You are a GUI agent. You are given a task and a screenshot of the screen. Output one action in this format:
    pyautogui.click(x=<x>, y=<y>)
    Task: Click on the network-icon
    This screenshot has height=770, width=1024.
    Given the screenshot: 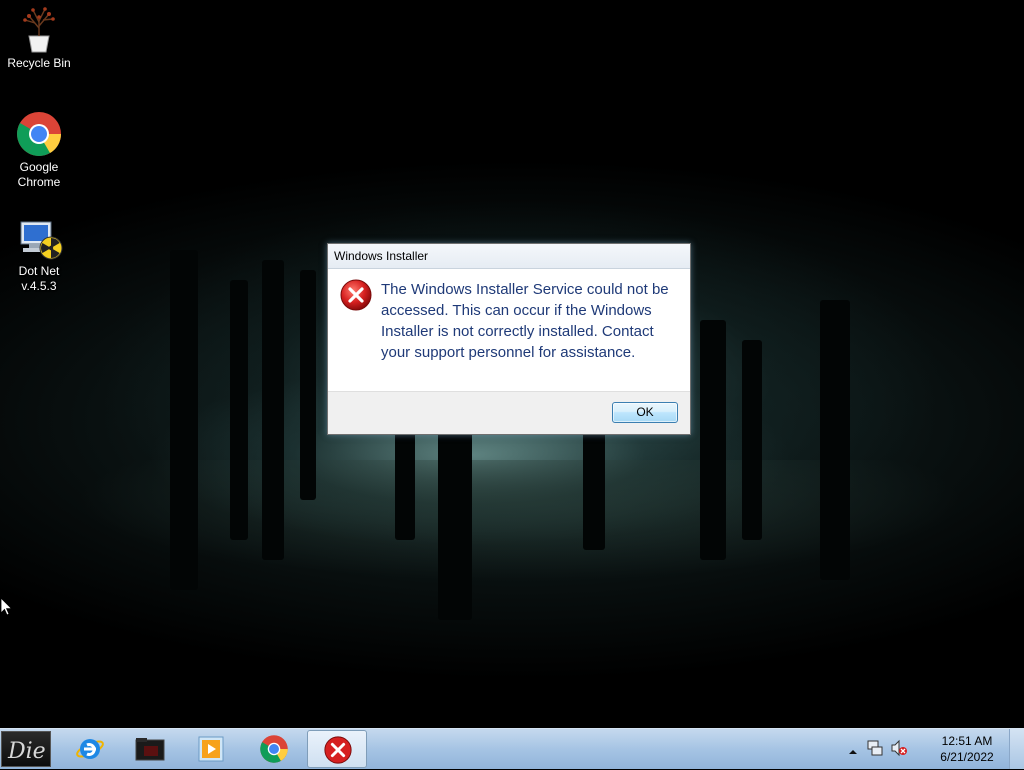 What is the action you would take?
    pyautogui.click(x=875, y=750)
    